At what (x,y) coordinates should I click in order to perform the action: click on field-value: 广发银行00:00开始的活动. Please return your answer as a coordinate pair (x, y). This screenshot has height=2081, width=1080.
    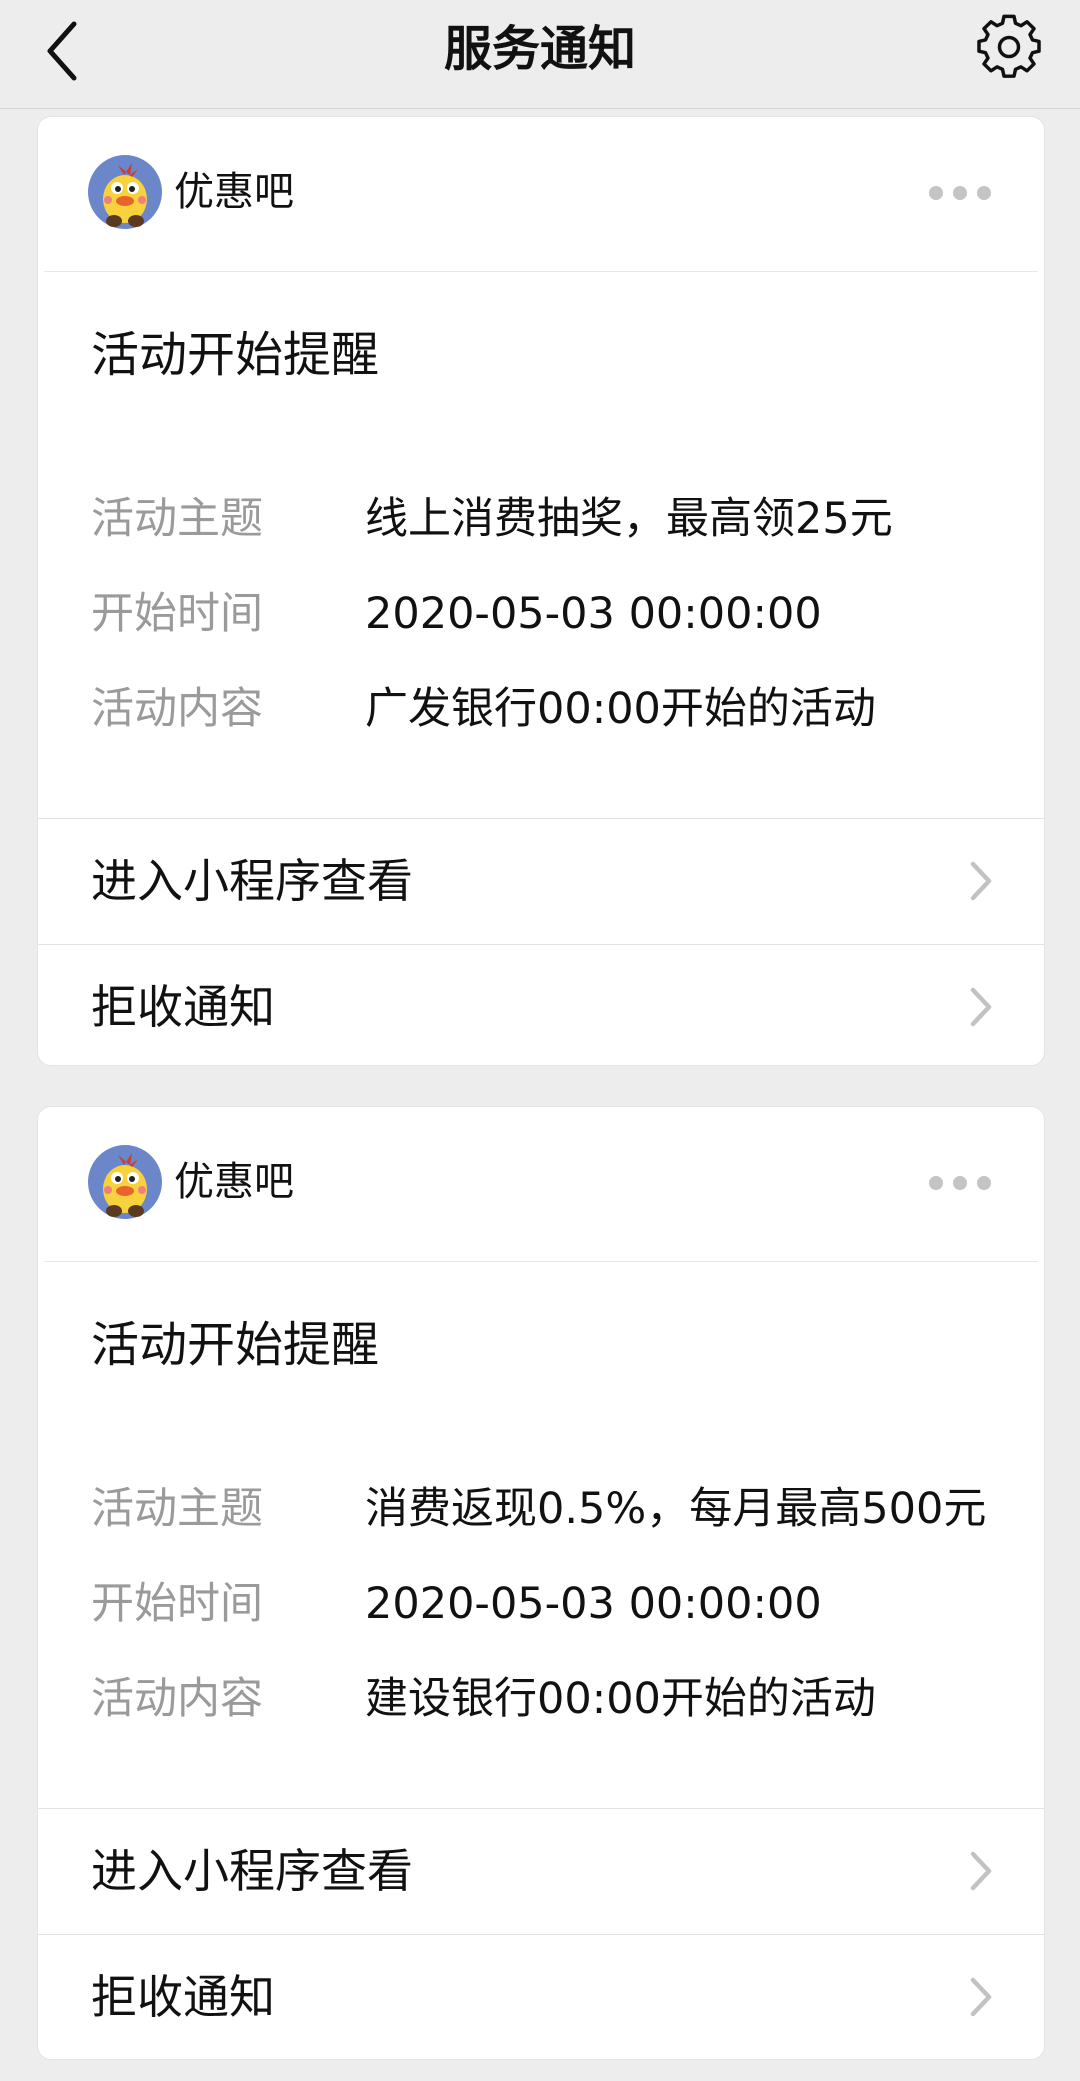
    Looking at the image, I should click on (620, 709).